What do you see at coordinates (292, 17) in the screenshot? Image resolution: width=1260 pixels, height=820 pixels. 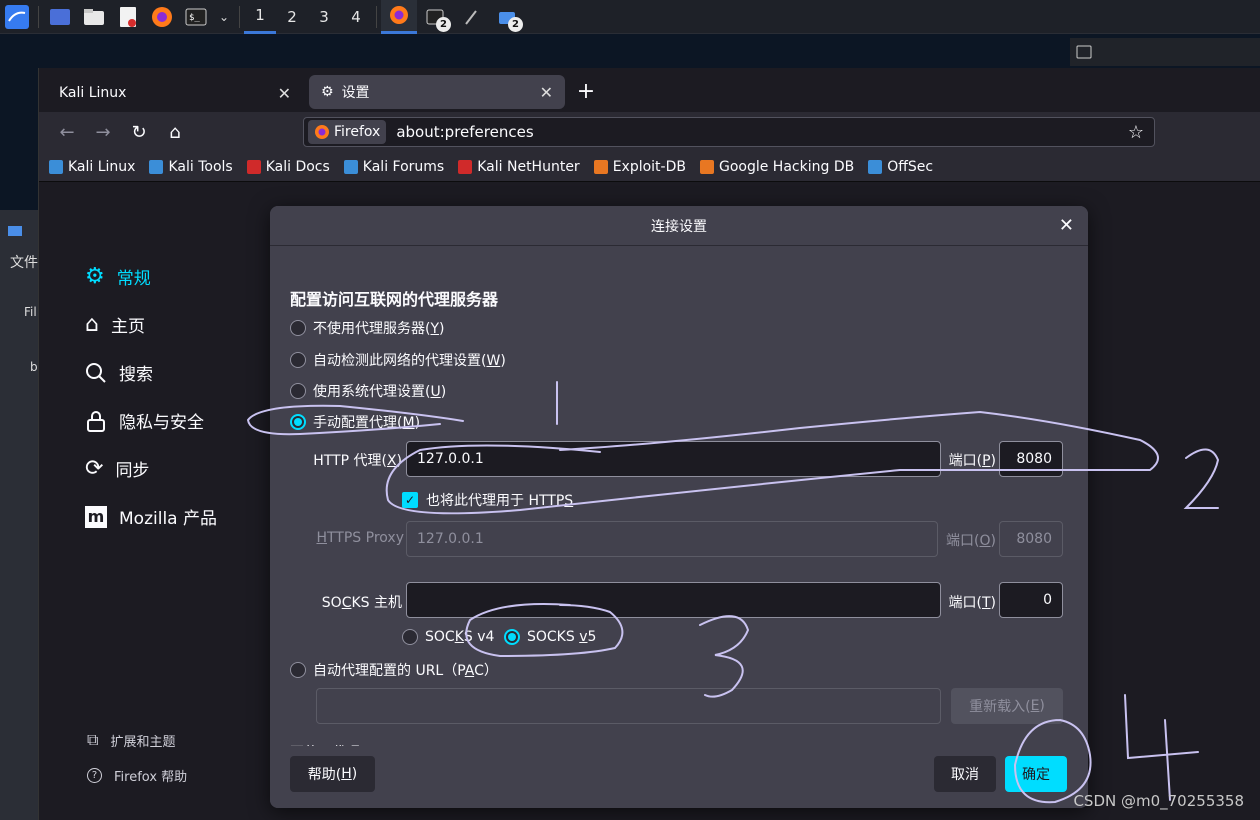 I see `workspace-2: 2` at bounding box center [292, 17].